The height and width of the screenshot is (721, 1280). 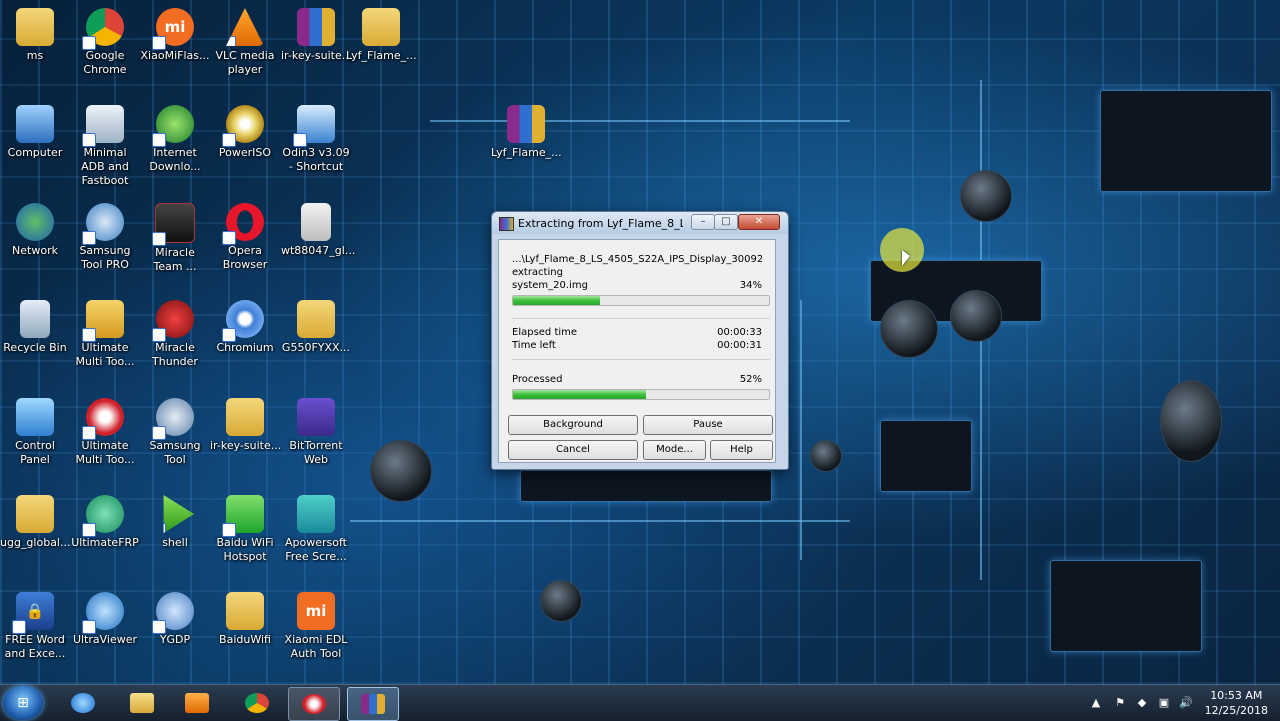 I want to click on show-hidden-icons: ▲, so click(x=1096, y=703).